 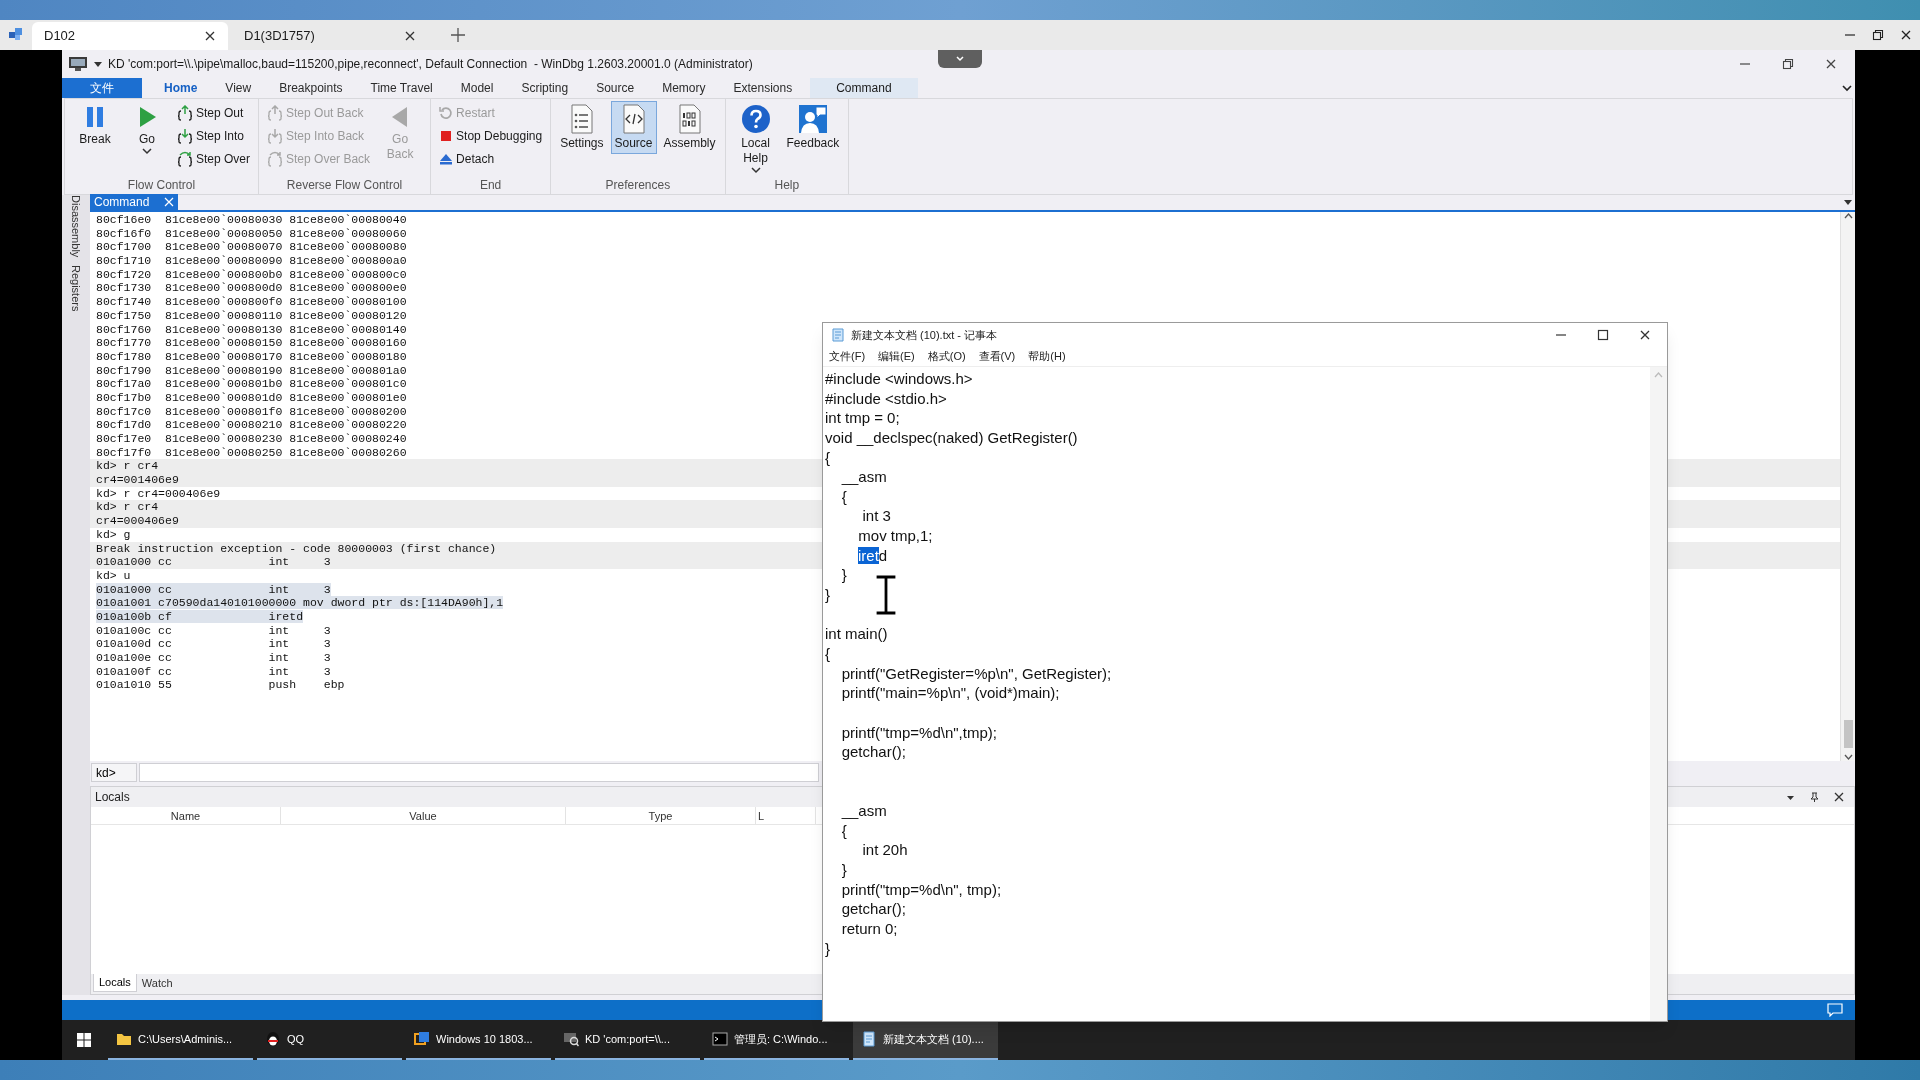 I want to click on code-line: int main(), so click(x=856, y=634).